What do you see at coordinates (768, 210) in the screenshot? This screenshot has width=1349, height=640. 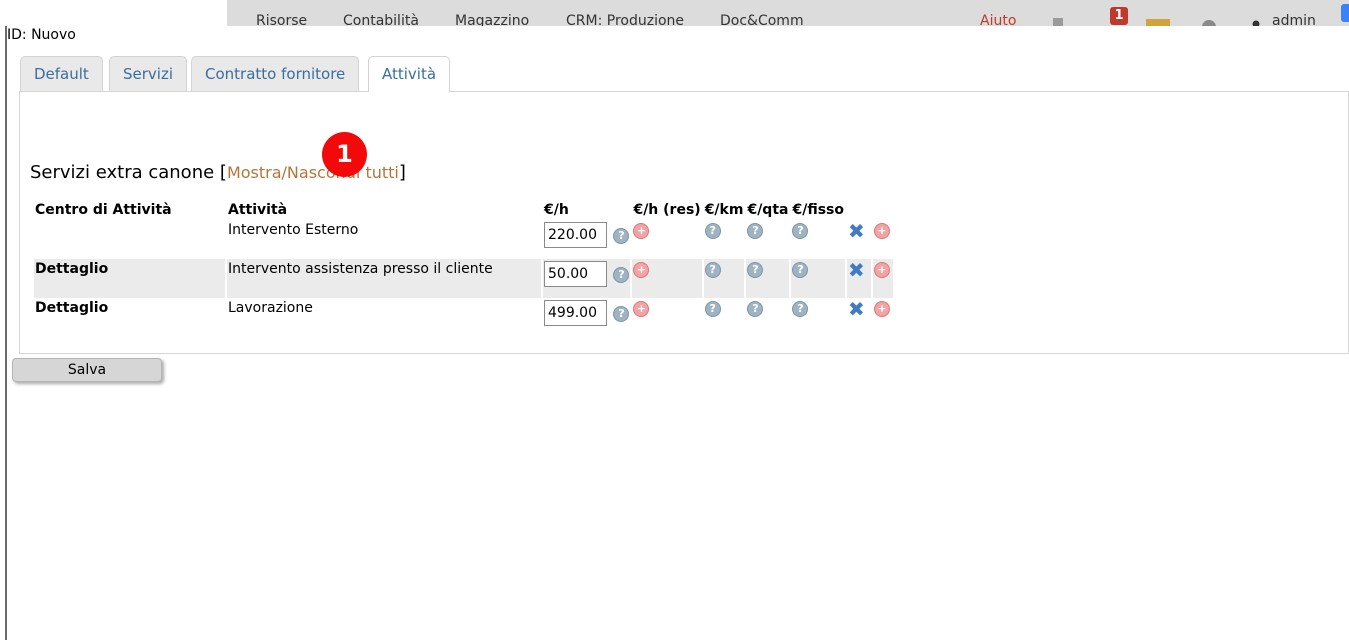 I see `col-header-eur-qta: €/qta` at bounding box center [768, 210].